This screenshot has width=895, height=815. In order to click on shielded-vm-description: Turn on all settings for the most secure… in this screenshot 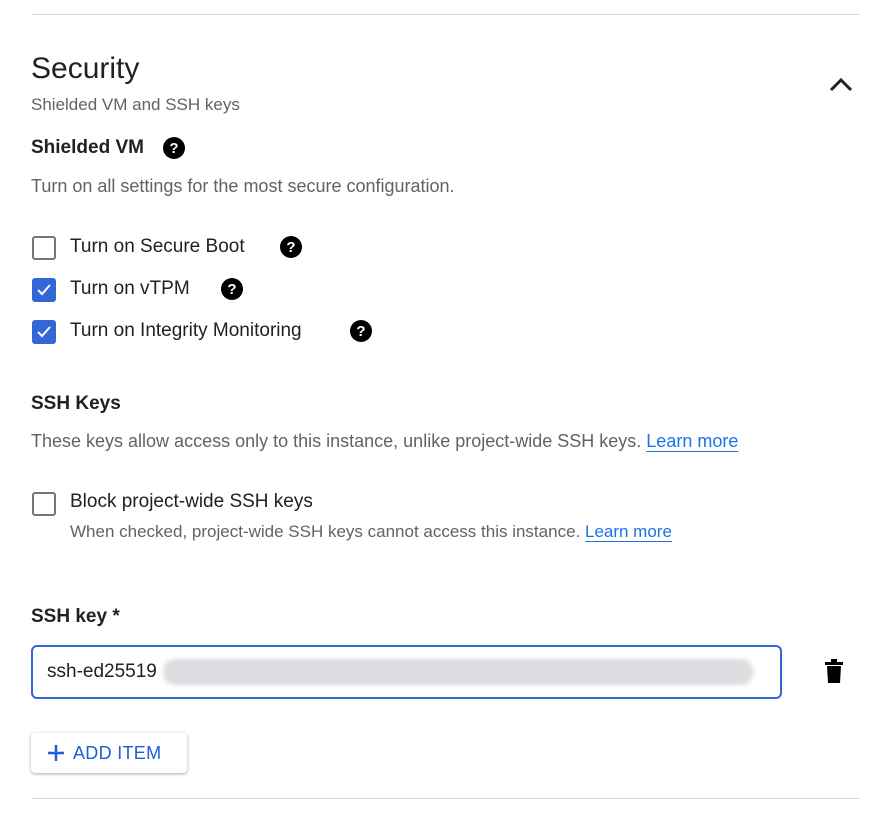, I will do `click(243, 186)`.